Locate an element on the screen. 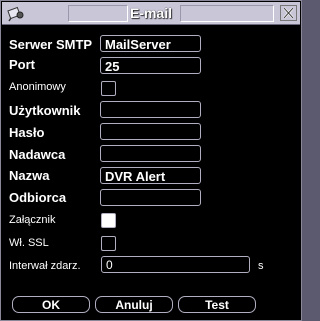 Image resolution: width=320 pixels, height=321 pixels. interval-label: Interwał zdarz. is located at coordinates (45, 266).